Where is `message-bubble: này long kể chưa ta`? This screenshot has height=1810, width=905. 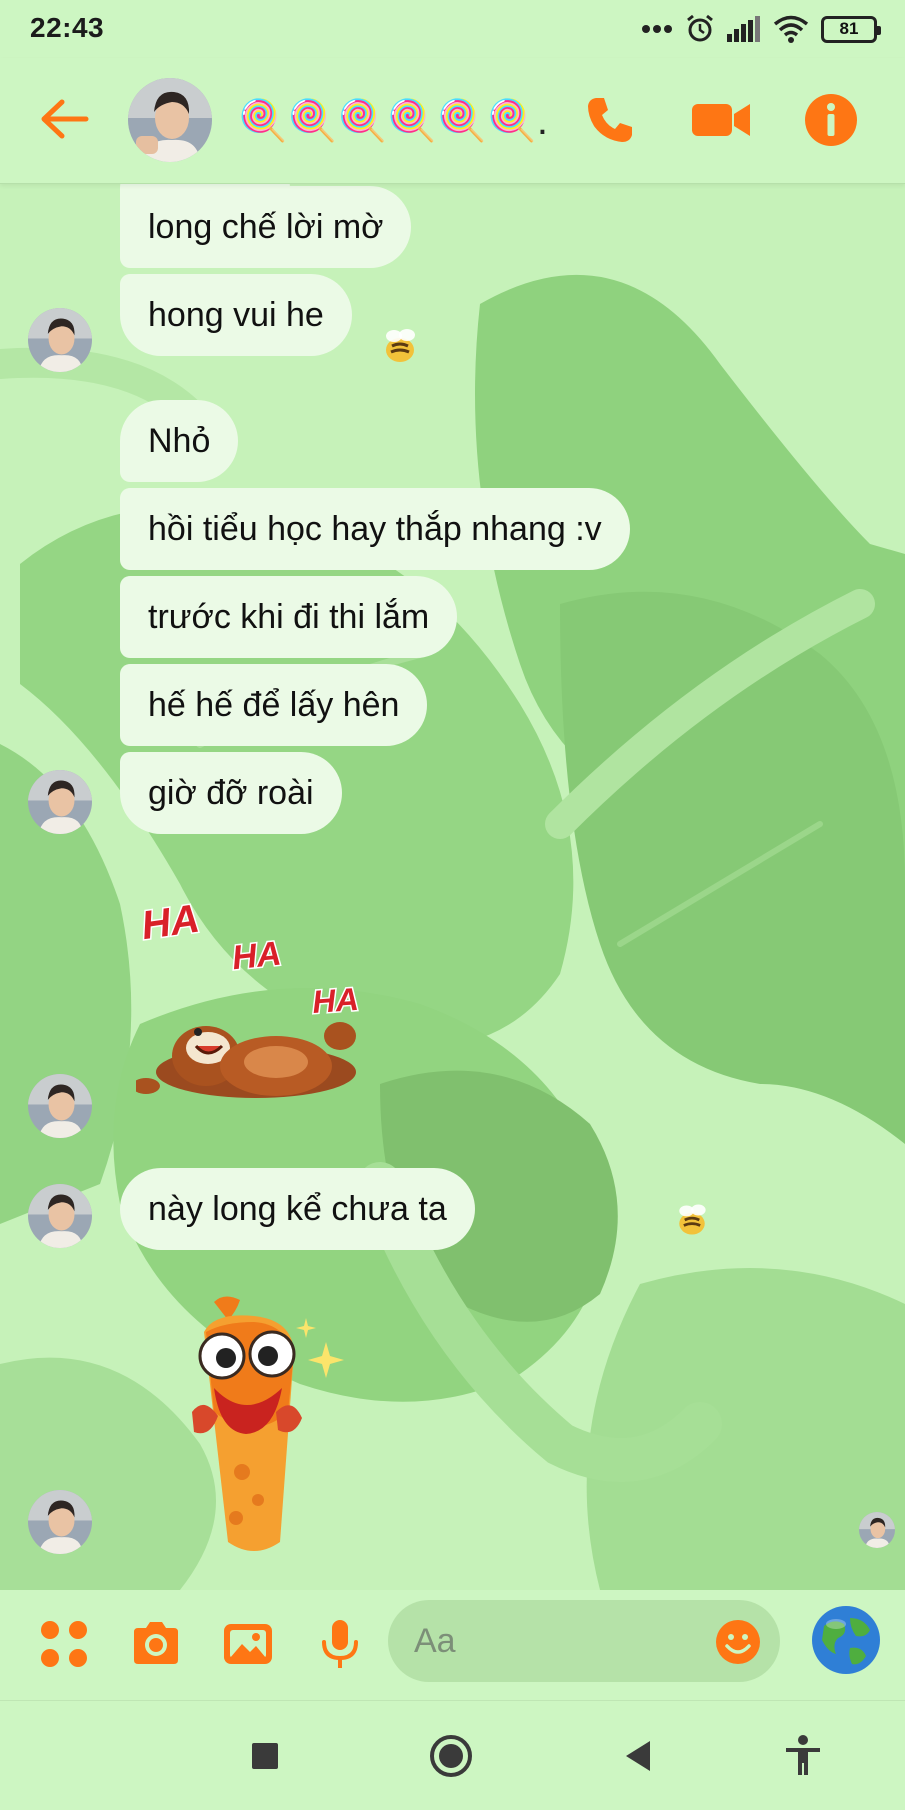
message-bubble: này long kể chưa ta is located at coordinates (297, 1209).